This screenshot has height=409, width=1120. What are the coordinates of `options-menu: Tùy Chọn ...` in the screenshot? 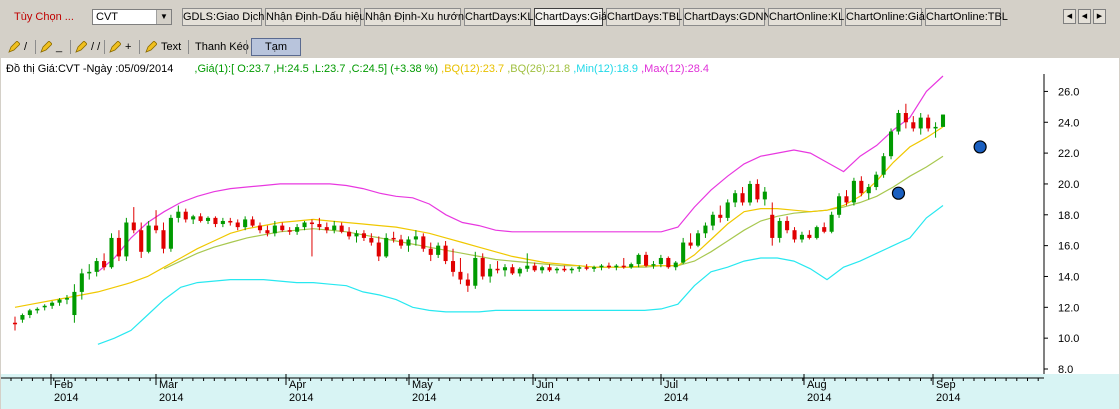 It's located at (44, 17).